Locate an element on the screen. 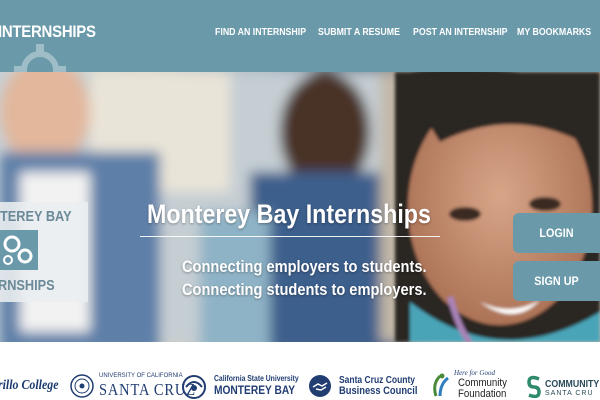 This screenshot has width=600, height=400. cfsc-logo-line1: COMMUNITY F is located at coordinates (572, 384).